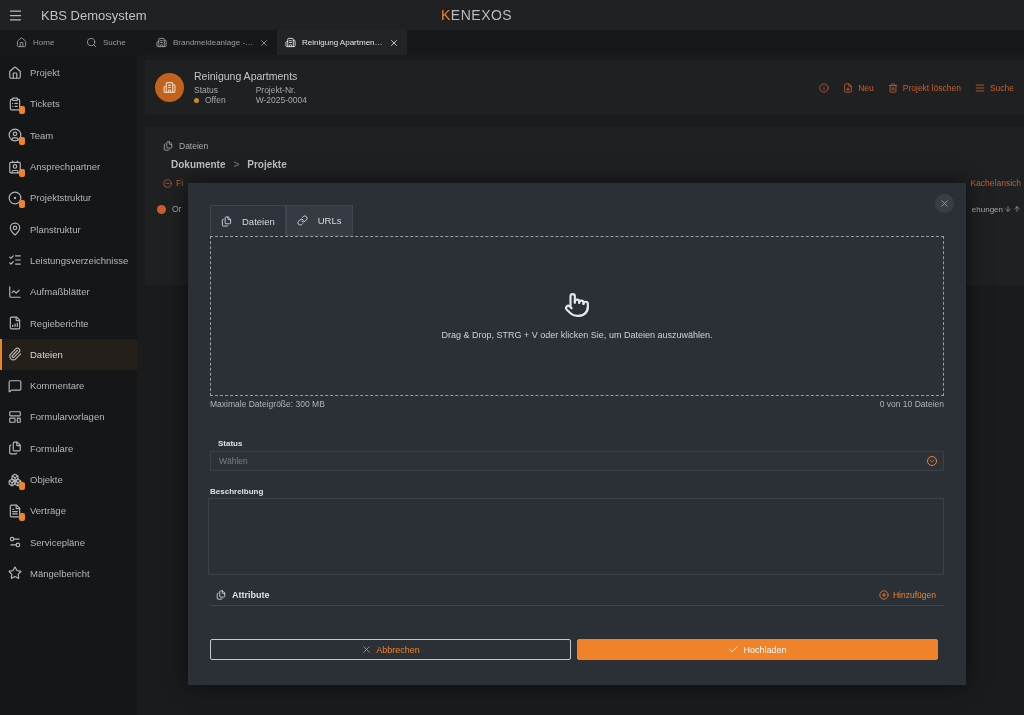  Describe the element at coordinates (319, 220) in the screenshot. I see `dialog-tab: URLs` at that location.